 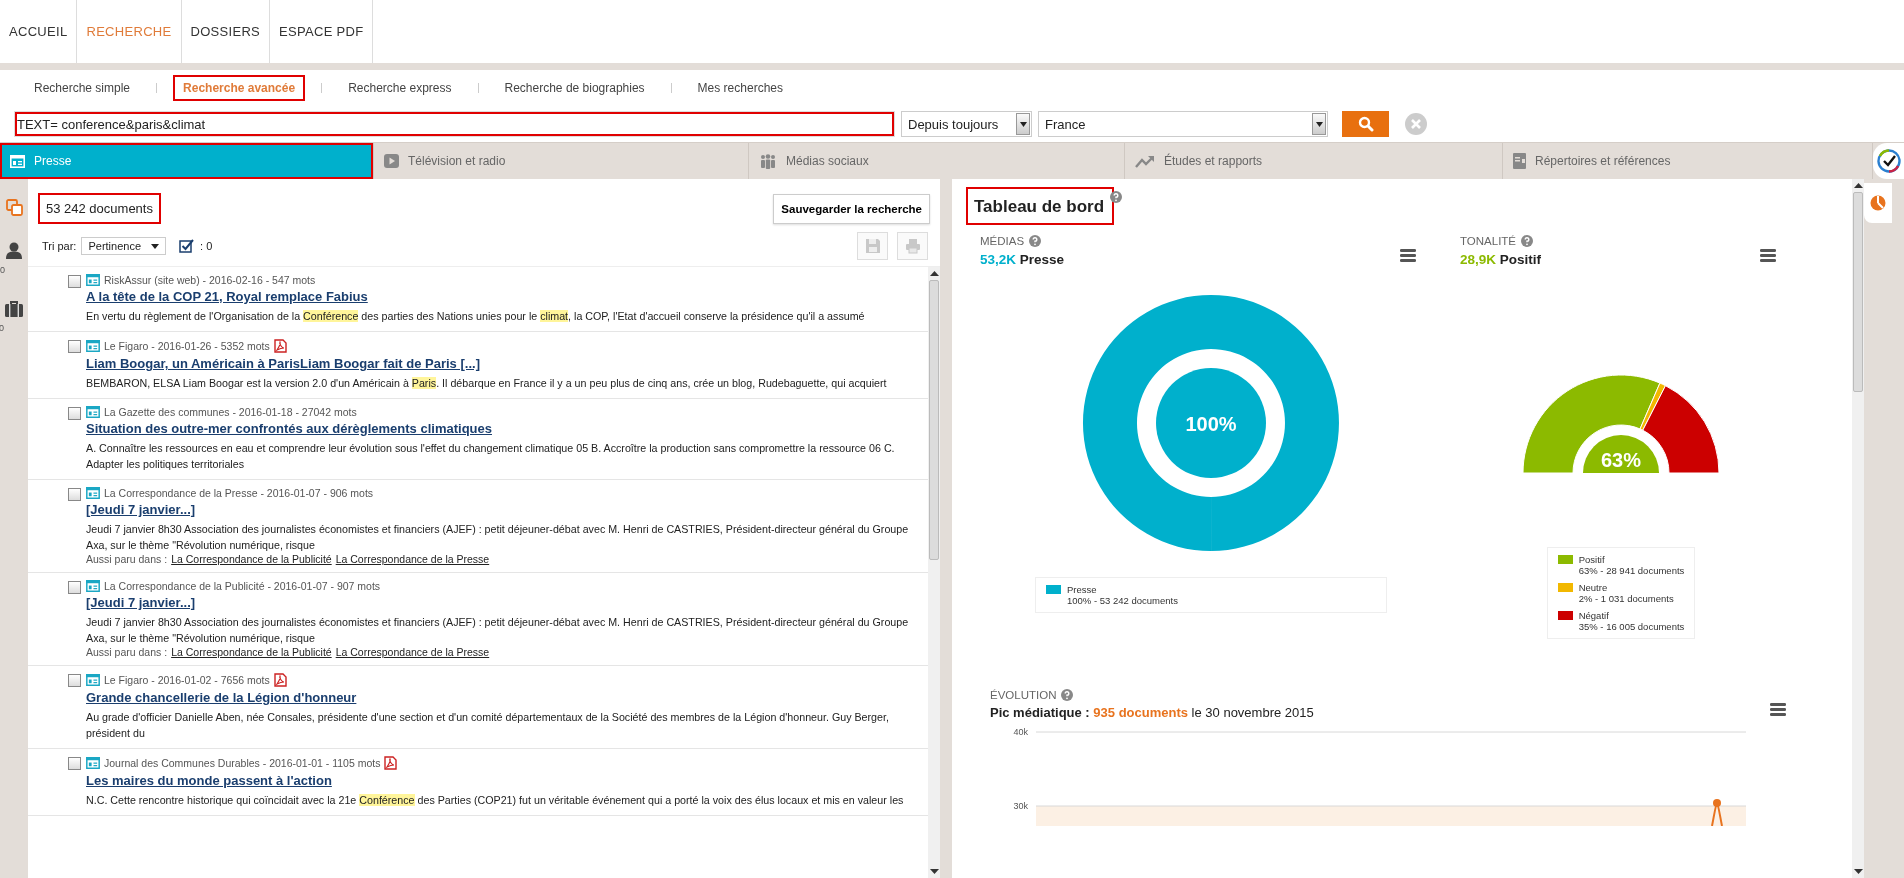 I want to click on legend-label: Négatif, so click(x=1594, y=615).